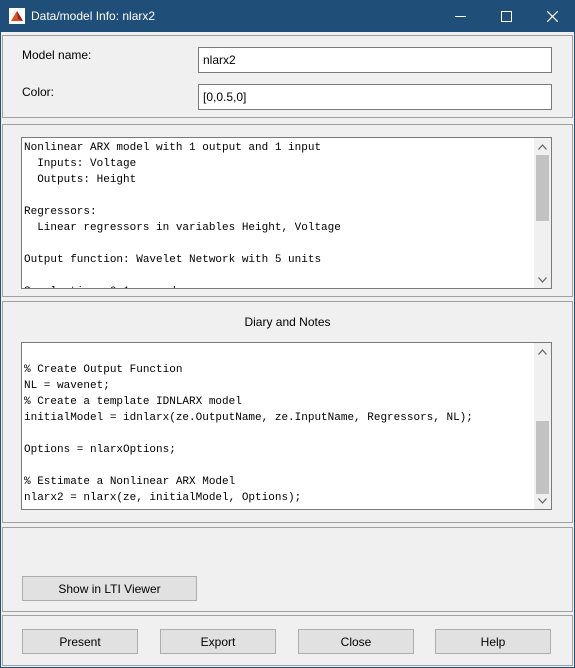  I want to click on maximize-button, so click(506, 16).